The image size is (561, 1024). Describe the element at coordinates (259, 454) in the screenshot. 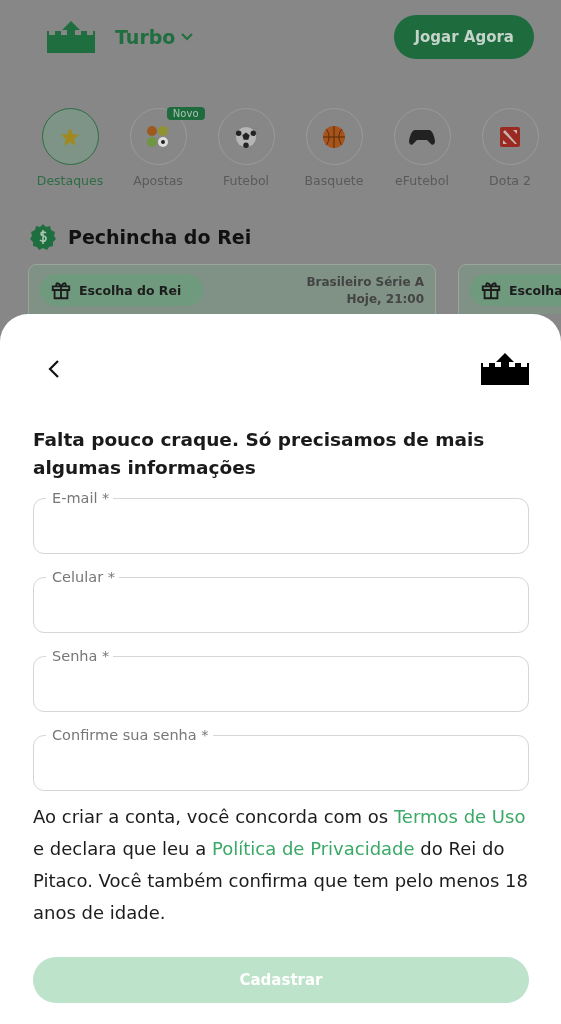

I see `form-heading: Falta pouco craque. Só precisamos de mais algumas informações` at that location.